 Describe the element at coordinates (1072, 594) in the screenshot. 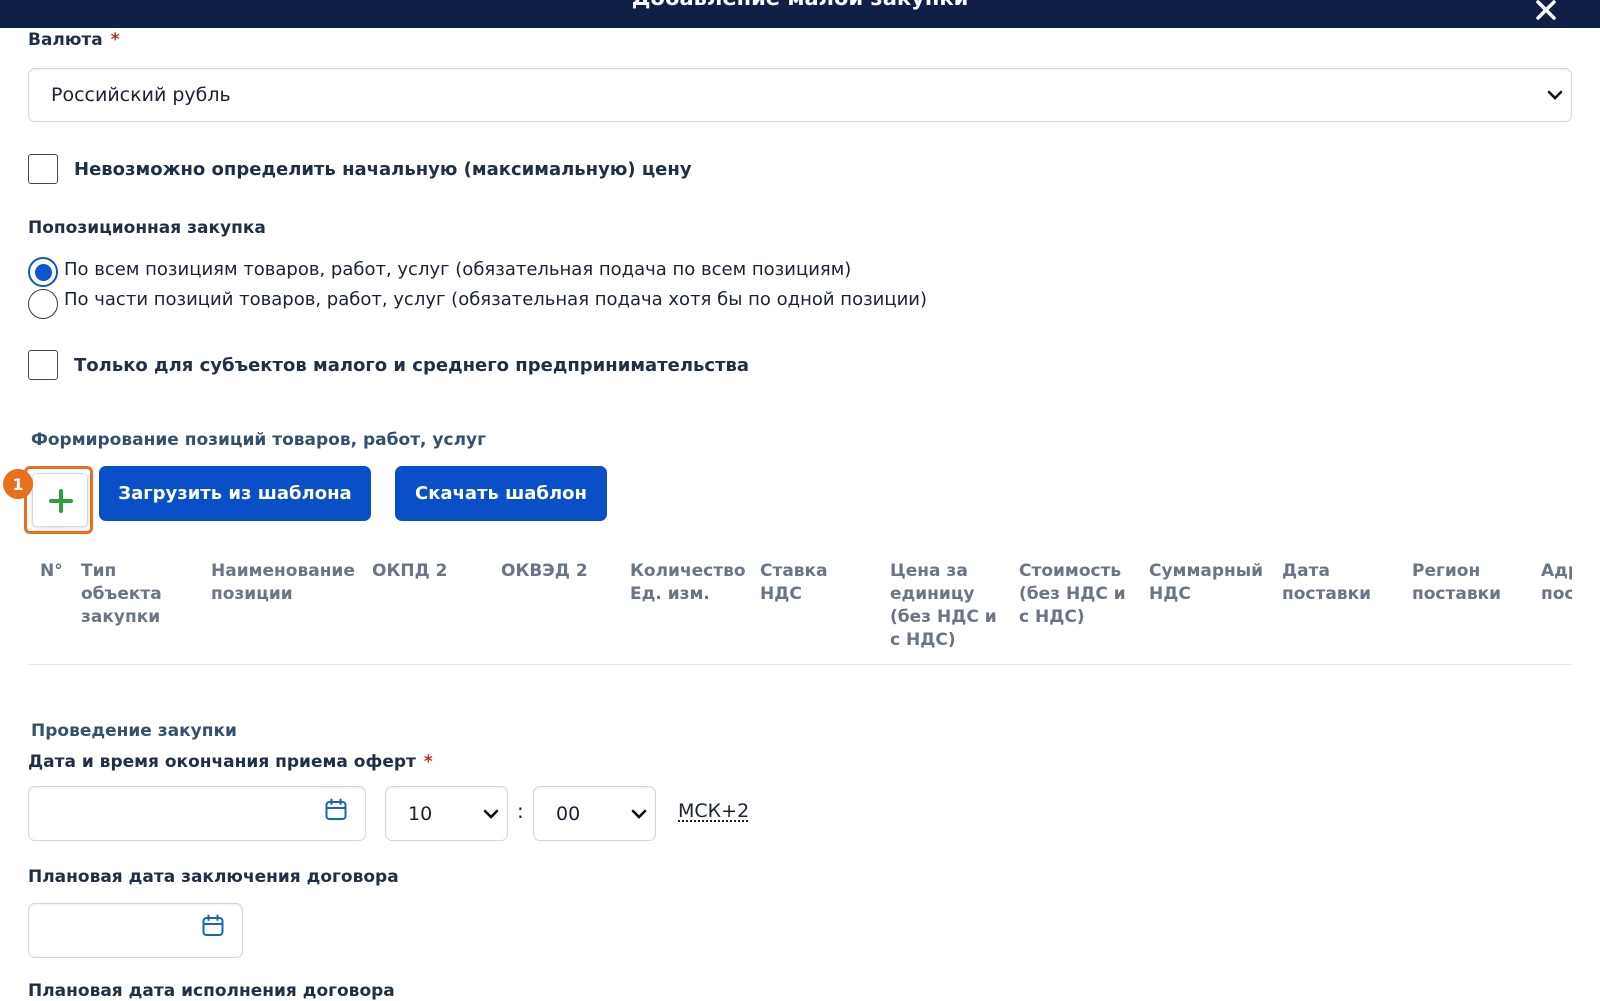

I see `col-header-cost: Стоимость (без НДС и с НДС)` at that location.